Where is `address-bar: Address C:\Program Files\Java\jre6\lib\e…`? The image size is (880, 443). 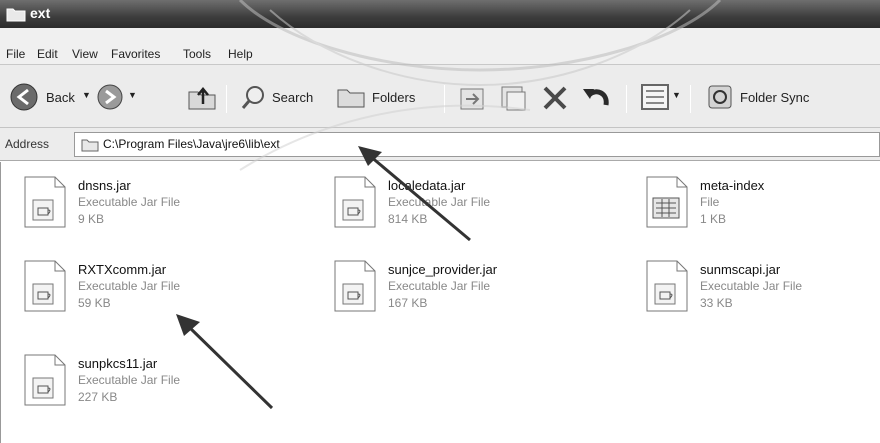 address-bar: Address C:\Program Files\Java\jre6\lib\e… is located at coordinates (440, 144).